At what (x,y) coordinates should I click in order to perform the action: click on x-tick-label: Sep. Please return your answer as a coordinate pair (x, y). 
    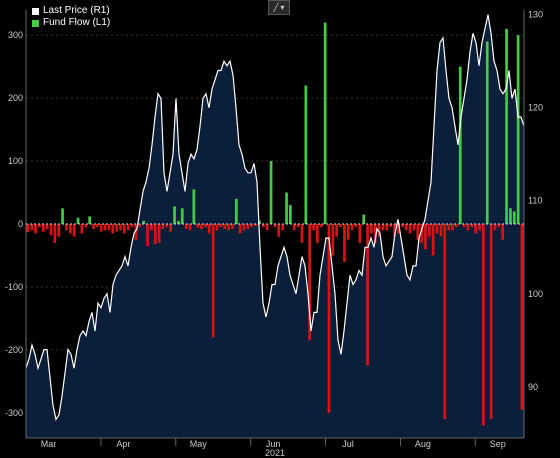
    Looking at the image, I should click on (498, 444).